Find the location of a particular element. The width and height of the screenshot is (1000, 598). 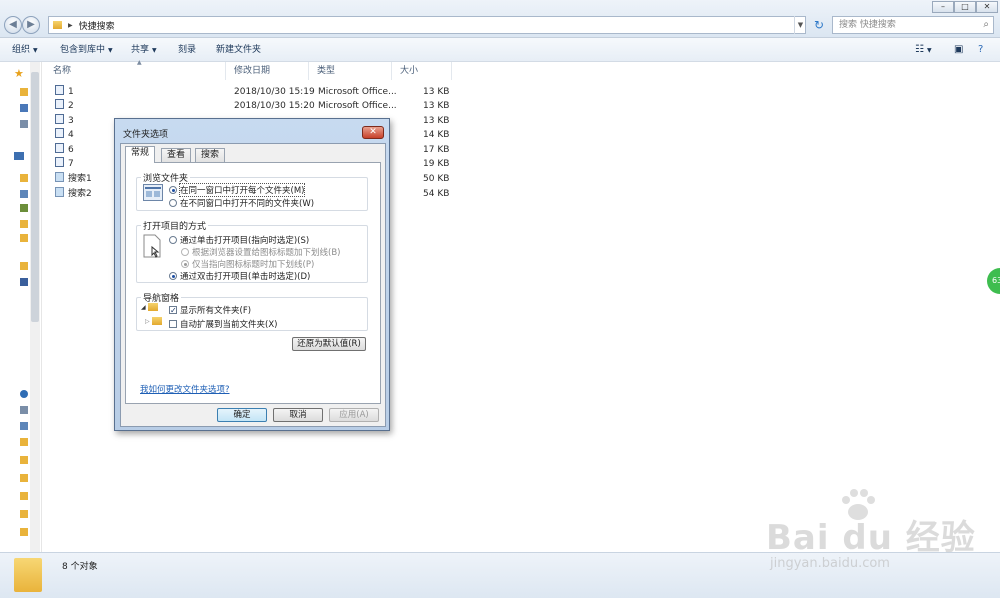

share-menu: 共享 ▼ is located at coordinates (144, 50).